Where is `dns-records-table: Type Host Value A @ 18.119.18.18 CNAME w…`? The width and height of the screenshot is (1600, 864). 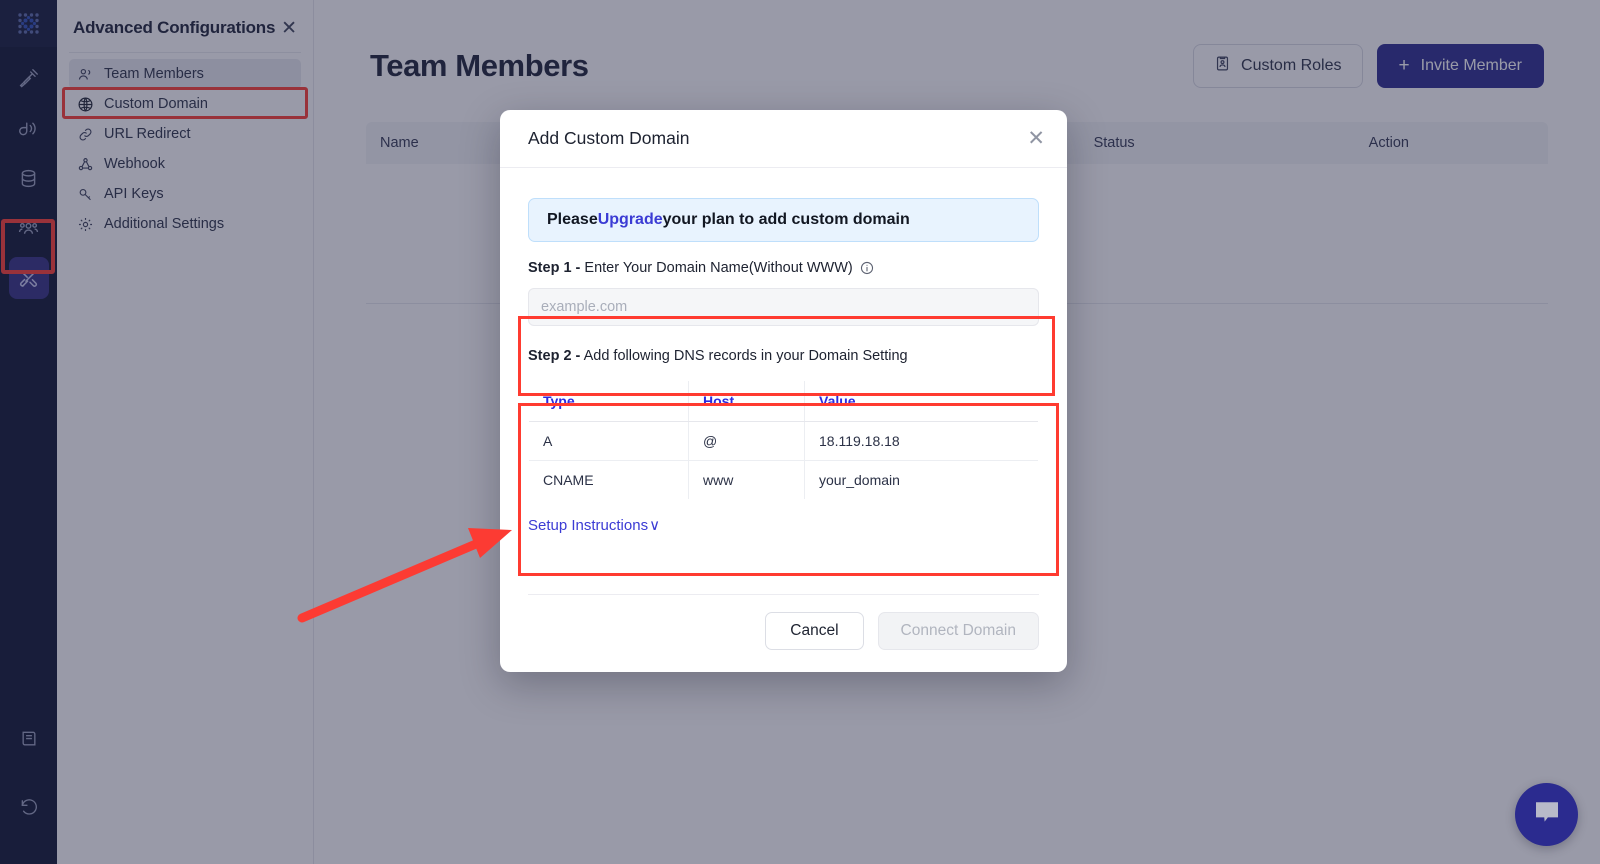
dns-records-table: Type Host Value A @ 18.119.18.18 CNAME w… is located at coordinates (783, 440).